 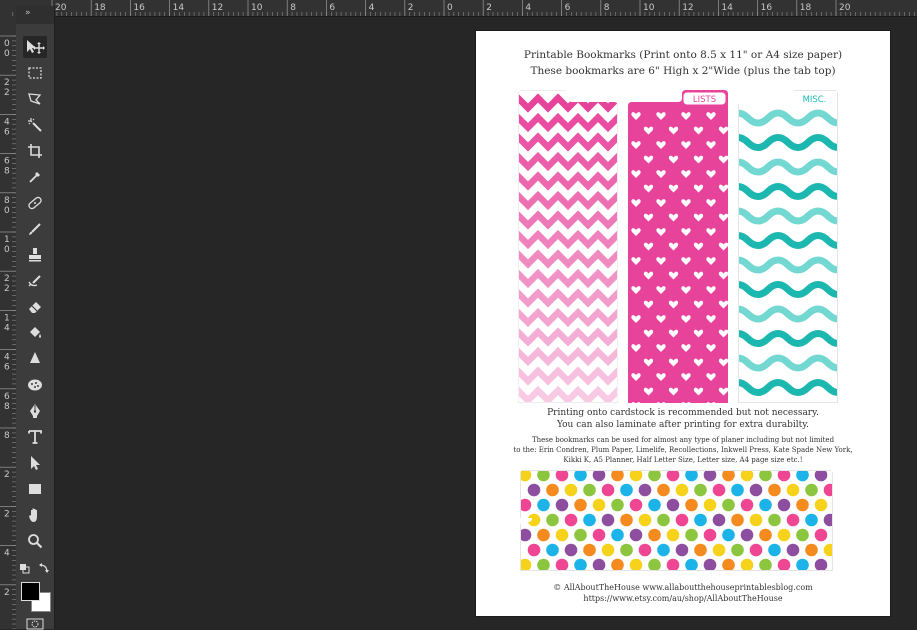 What do you see at coordinates (28, 13) in the screenshot?
I see `collapse-icon: »` at bounding box center [28, 13].